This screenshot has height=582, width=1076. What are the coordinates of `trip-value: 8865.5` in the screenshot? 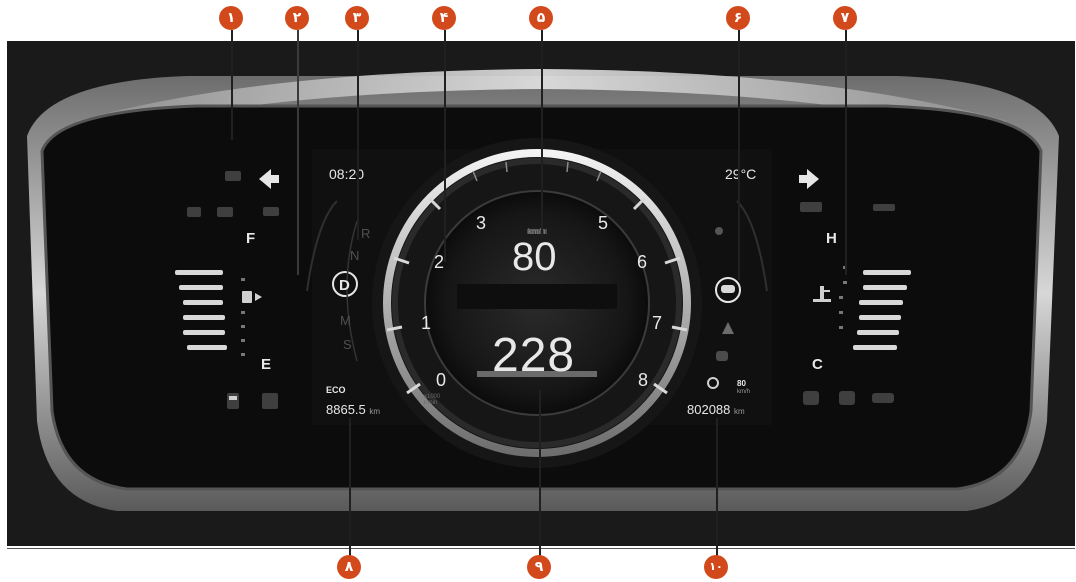 It's located at (346, 409).